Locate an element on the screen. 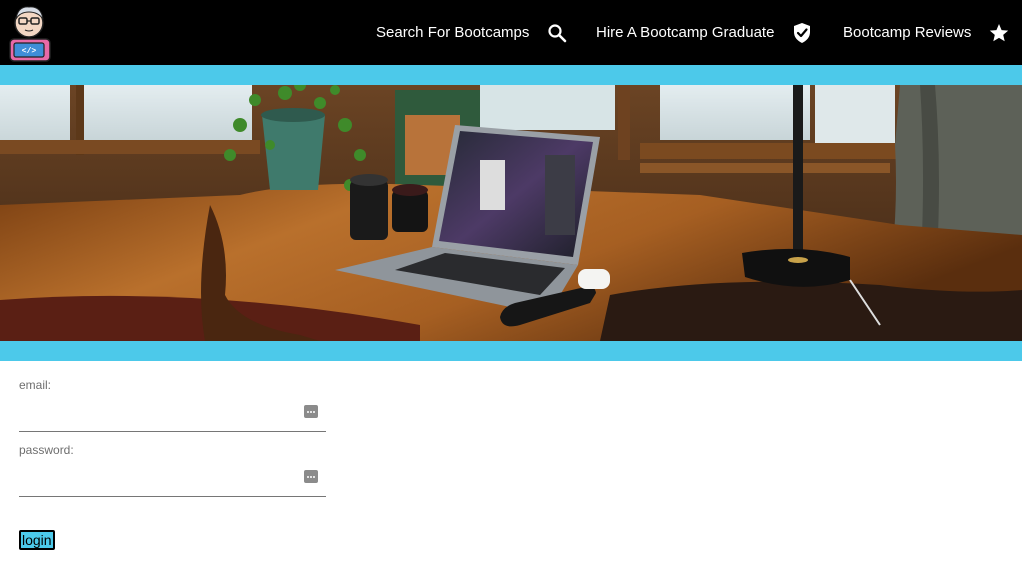  search-icon is located at coordinates (557, 33).